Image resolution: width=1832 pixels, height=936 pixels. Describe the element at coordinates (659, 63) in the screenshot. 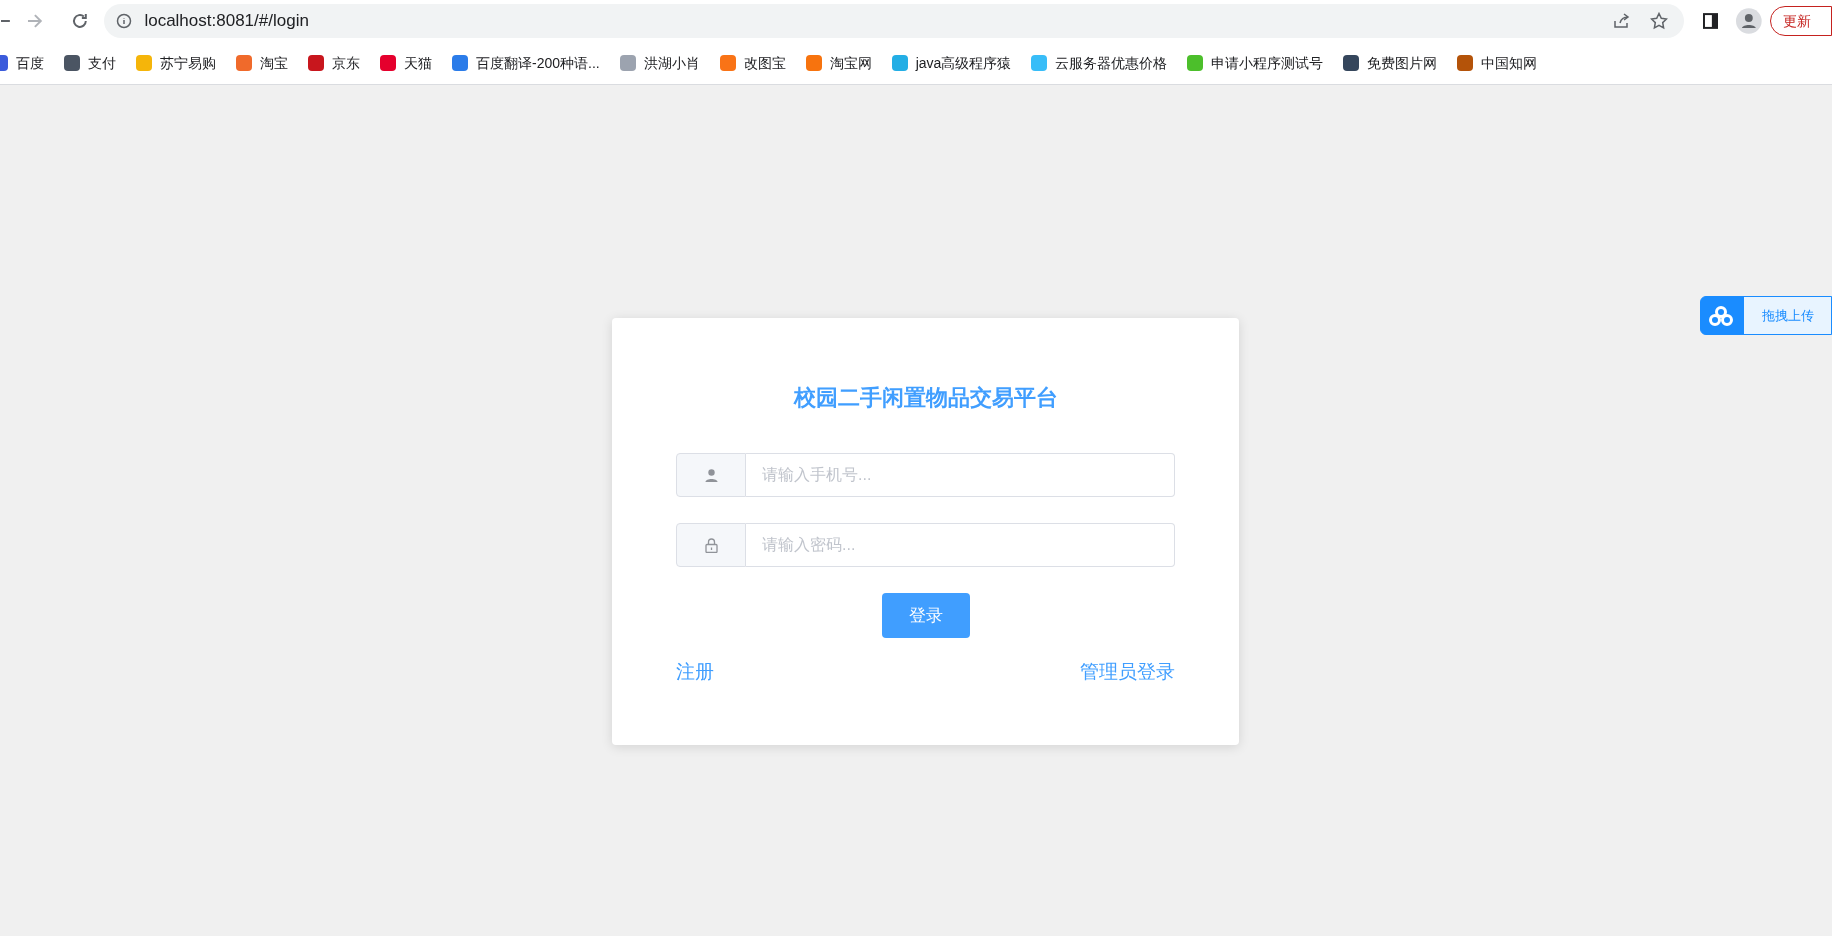

I see `bookmark: 洪湖小肖` at that location.